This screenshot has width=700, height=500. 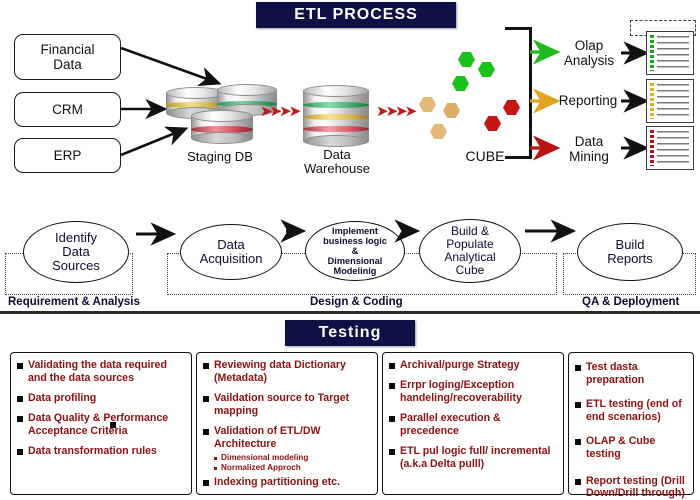 What do you see at coordinates (631, 448) in the screenshot?
I see `list-item: OLAP & Cube testing` at bounding box center [631, 448].